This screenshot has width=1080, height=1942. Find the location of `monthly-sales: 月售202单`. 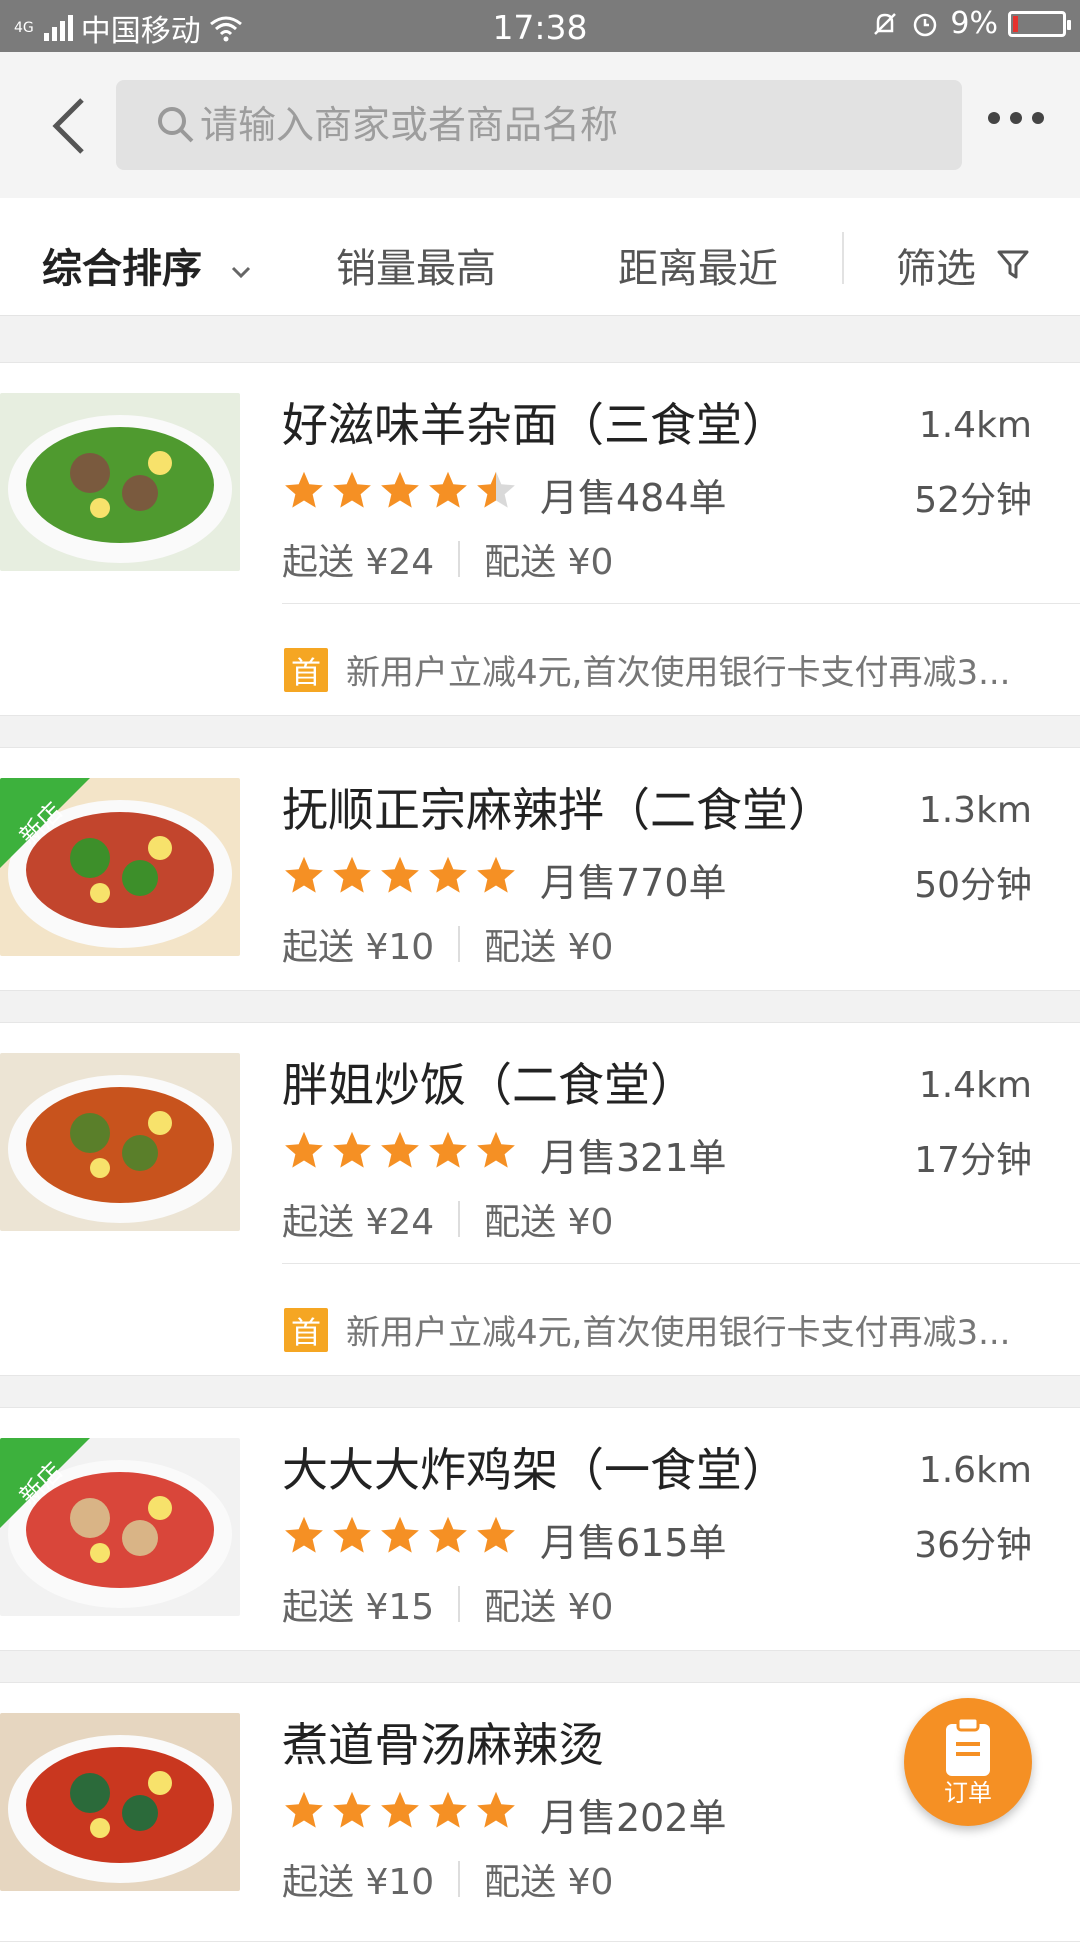

monthly-sales: 月售202单 is located at coordinates (633, 1818).